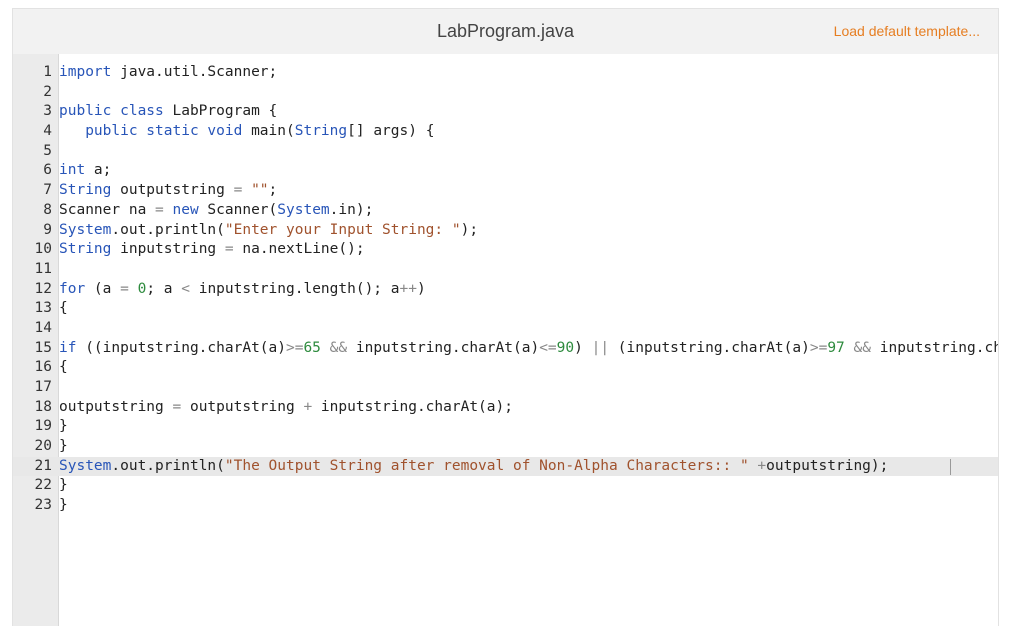  I want to click on line-number: 10, so click(43, 249).